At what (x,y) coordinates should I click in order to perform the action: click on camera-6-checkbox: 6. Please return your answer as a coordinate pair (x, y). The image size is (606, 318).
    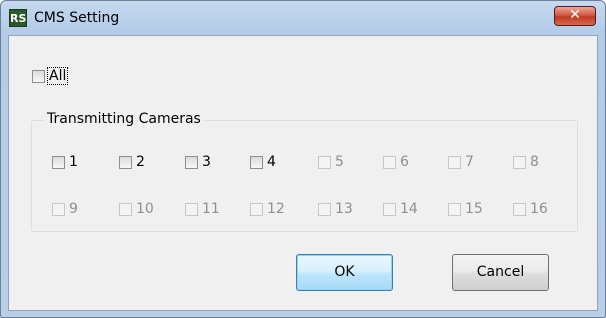
    Looking at the image, I should click on (396, 162).